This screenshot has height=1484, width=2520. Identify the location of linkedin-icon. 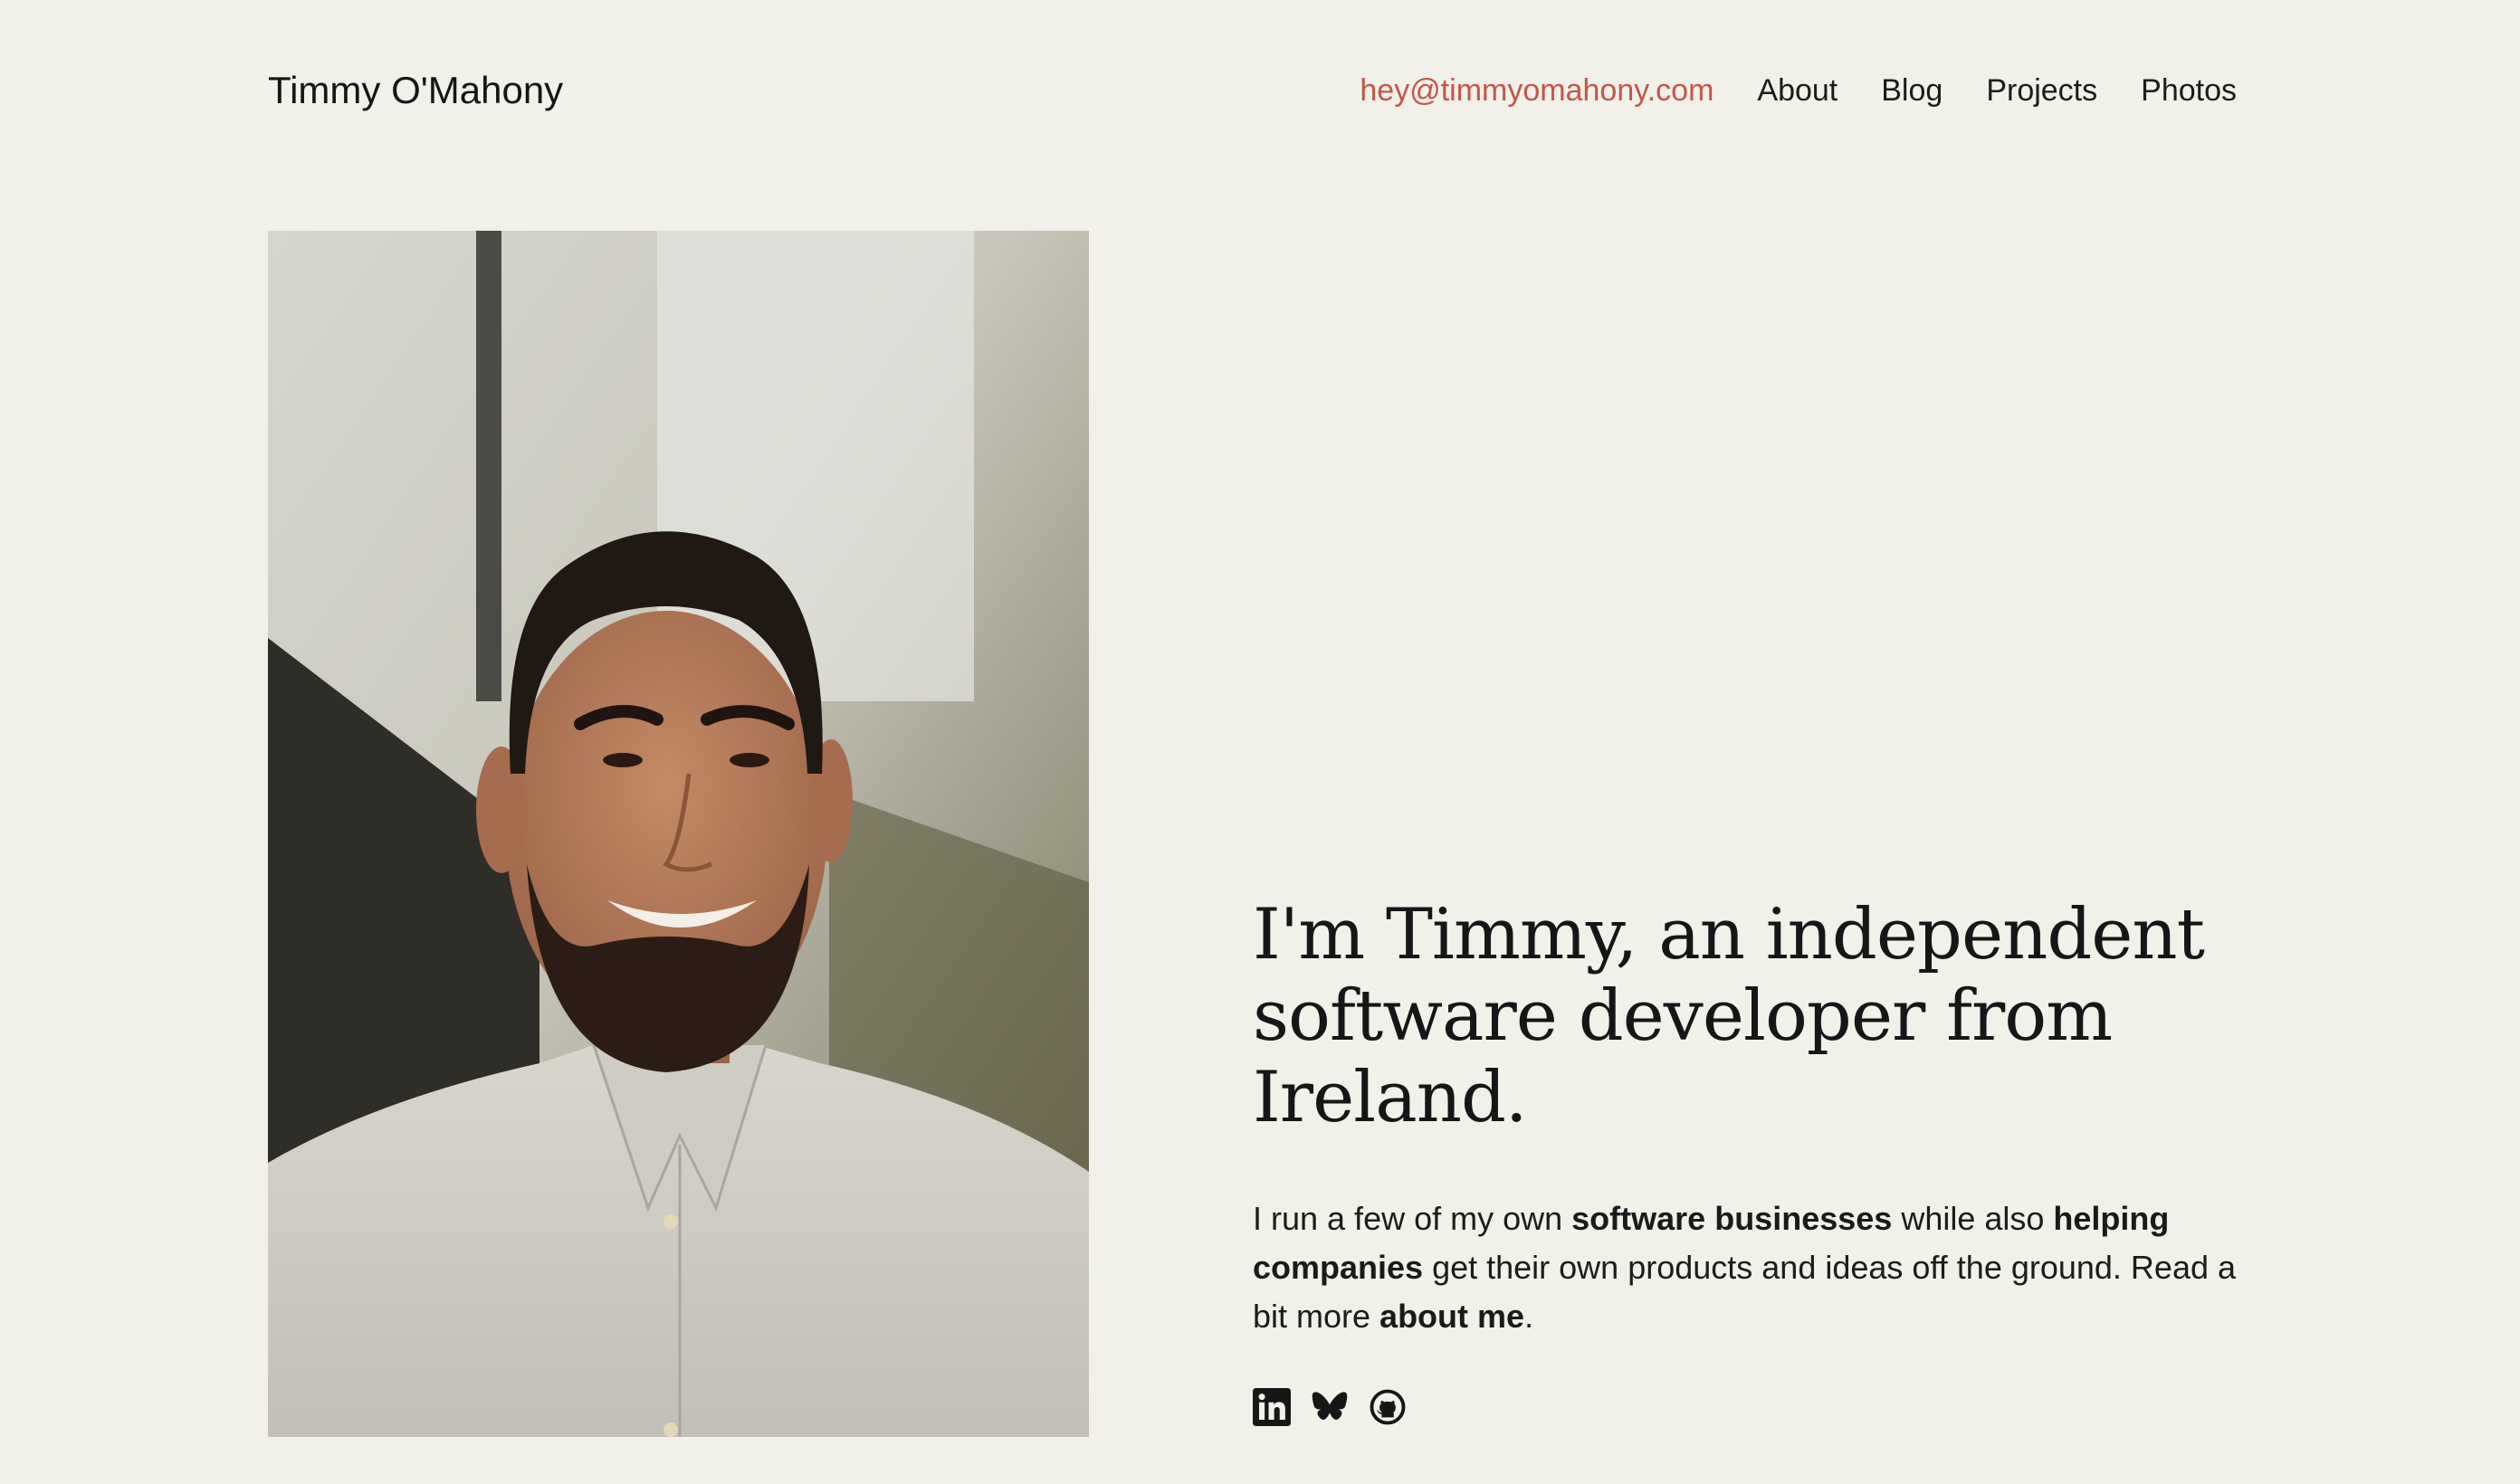
(1272, 1407).